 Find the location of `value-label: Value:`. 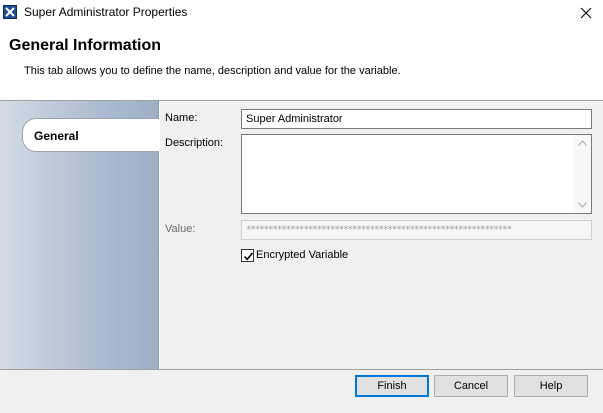

value-label: Value: is located at coordinates (180, 229).